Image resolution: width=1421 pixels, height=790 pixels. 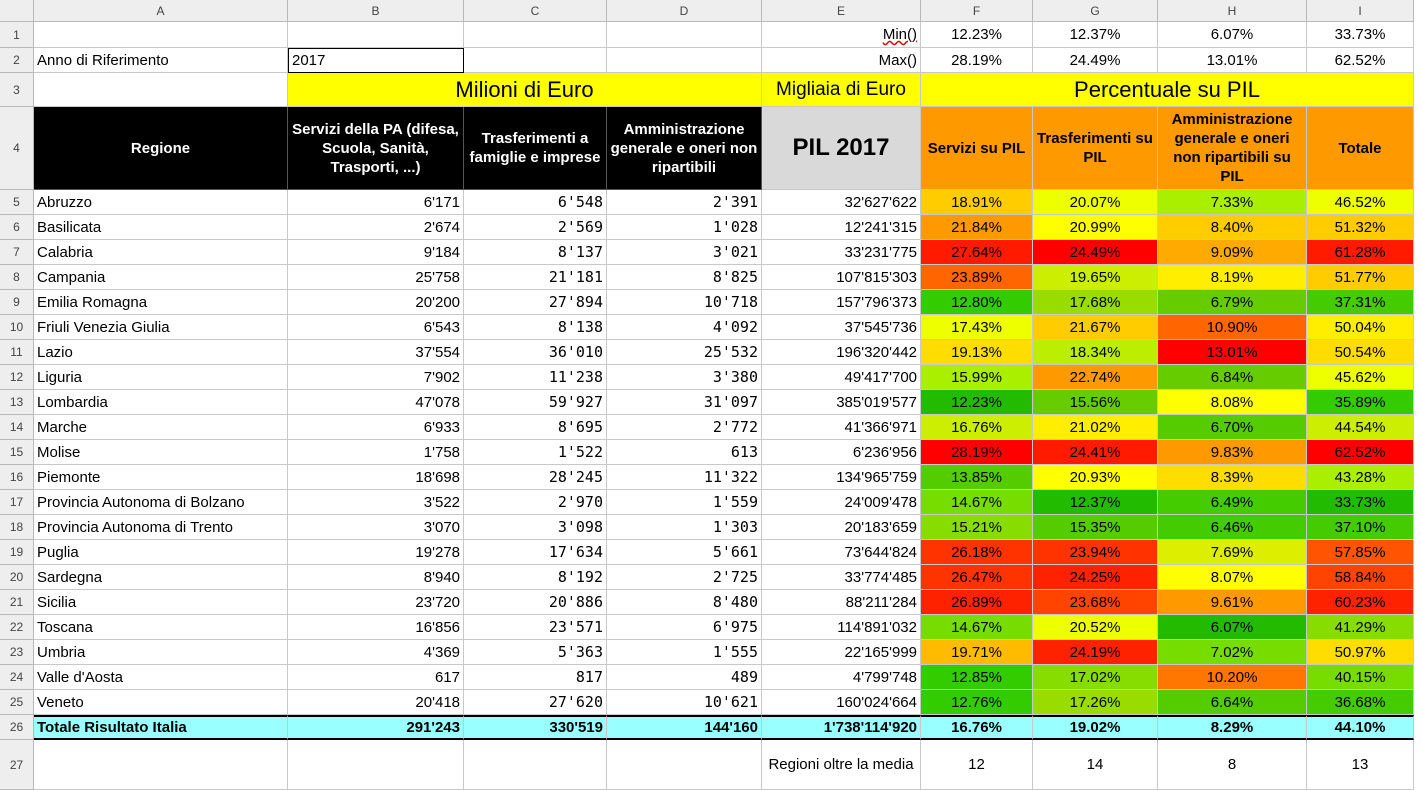 What do you see at coordinates (535, 252) in the screenshot?
I see `trasferimenti-value-calabria: 8'137` at bounding box center [535, 252].